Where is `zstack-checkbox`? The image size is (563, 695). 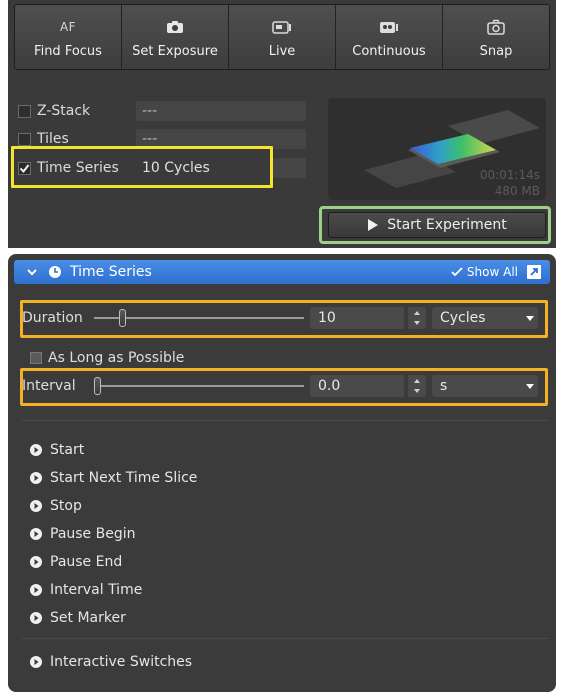
zstack-checkbox is located at coordinates (24, 111).